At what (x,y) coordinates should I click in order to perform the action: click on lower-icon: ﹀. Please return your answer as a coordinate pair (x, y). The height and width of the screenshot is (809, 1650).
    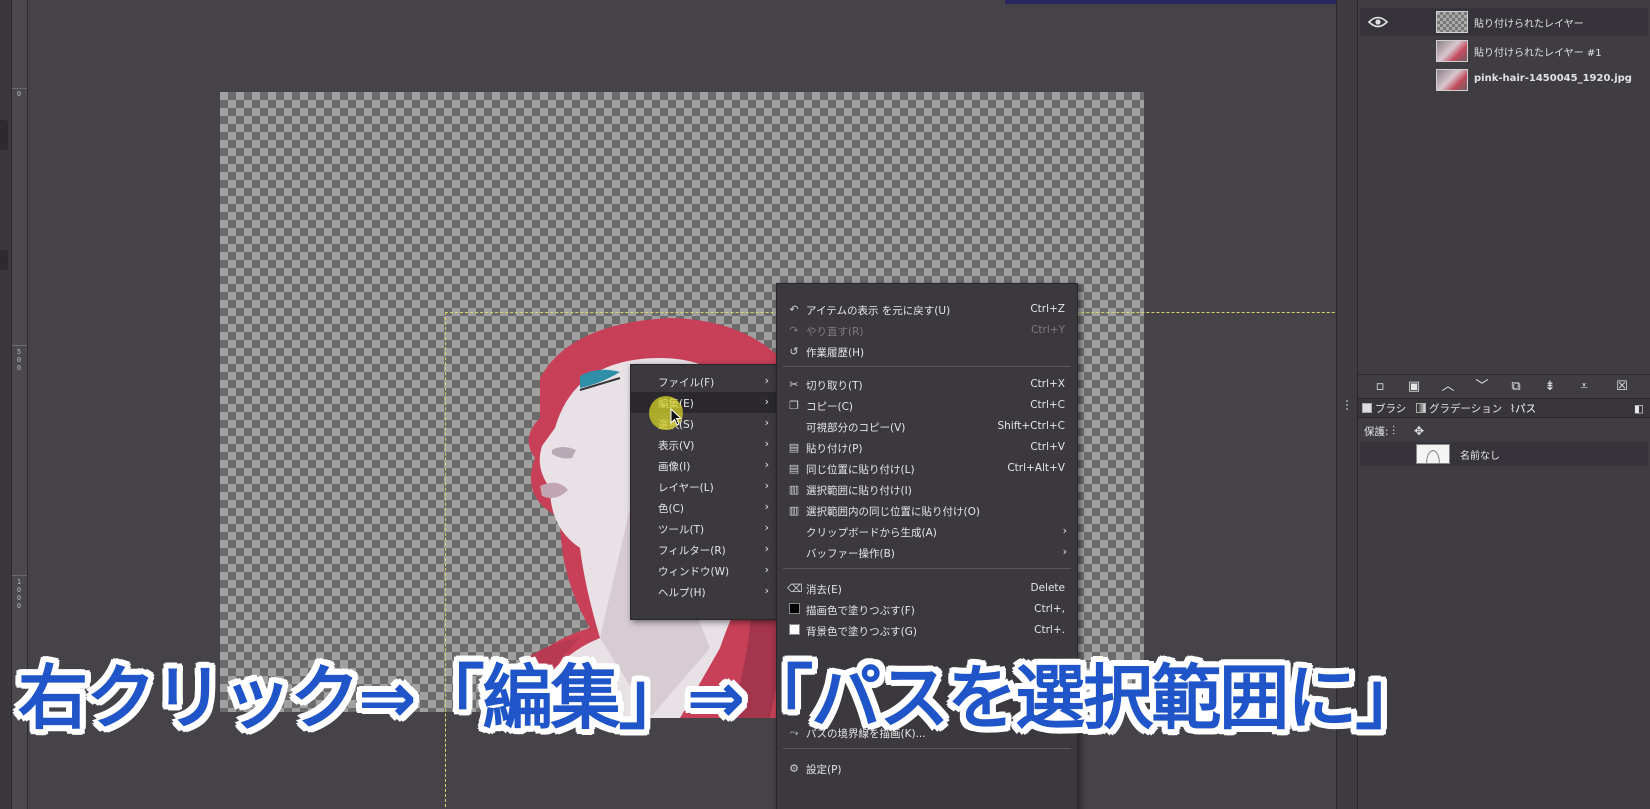
    Looking at the image, I should click on (1482, 387).